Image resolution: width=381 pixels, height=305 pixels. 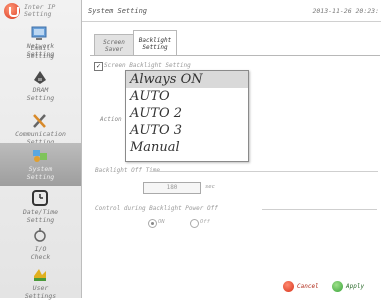 I want to click on tab-label-line2: Saver, so click(x=114, y=49).